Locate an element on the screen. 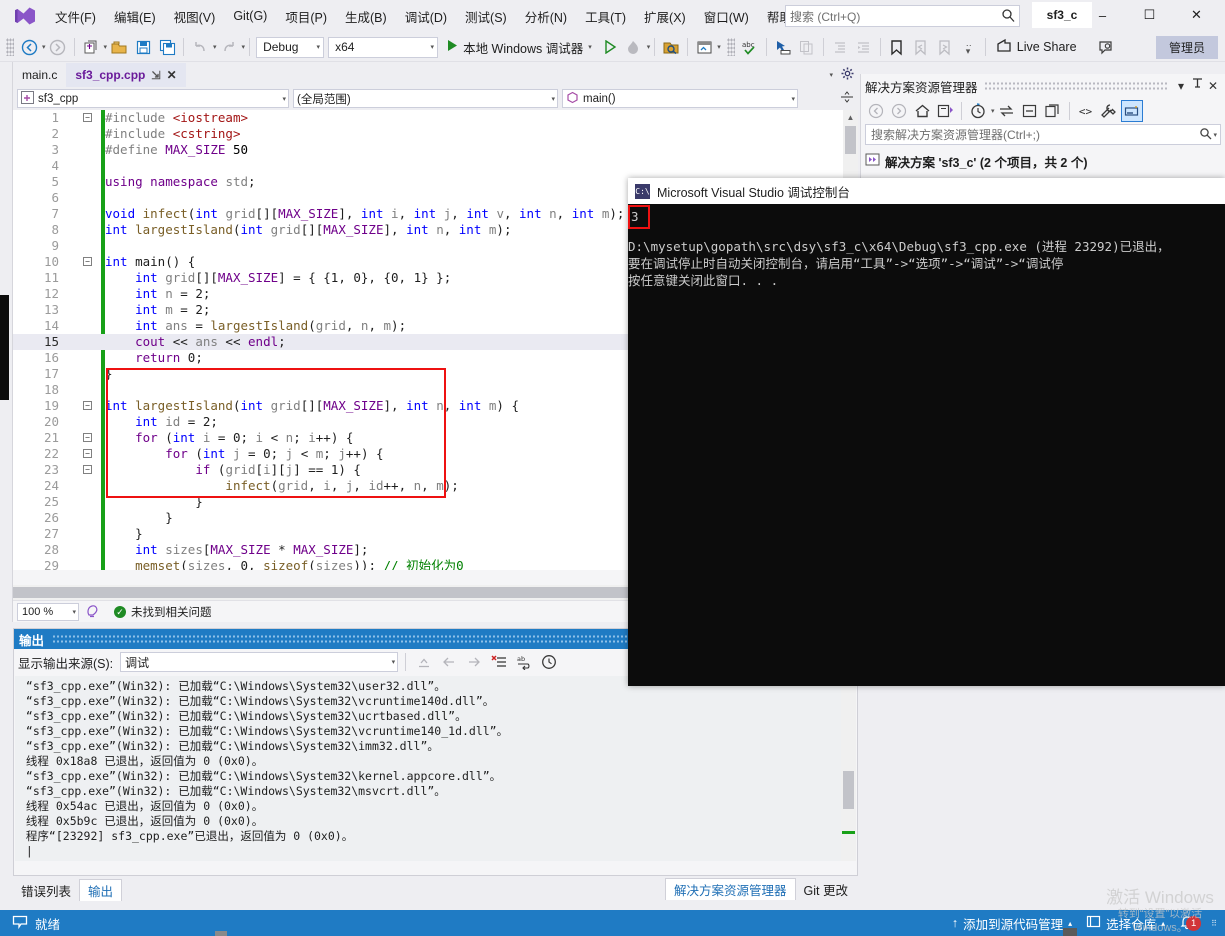  open-file-icon is located at coordinates (119, 47).